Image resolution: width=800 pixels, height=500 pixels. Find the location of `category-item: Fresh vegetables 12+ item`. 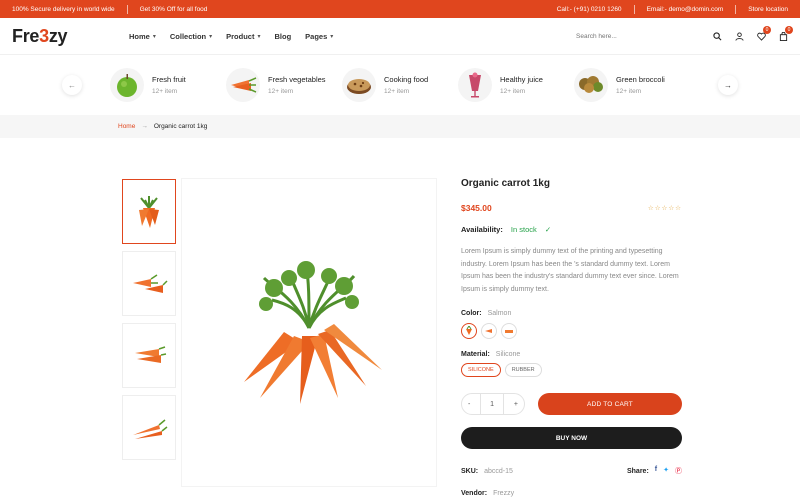

category-item: Fresh vegetables 12+ item is located at coordinates (284, 85).